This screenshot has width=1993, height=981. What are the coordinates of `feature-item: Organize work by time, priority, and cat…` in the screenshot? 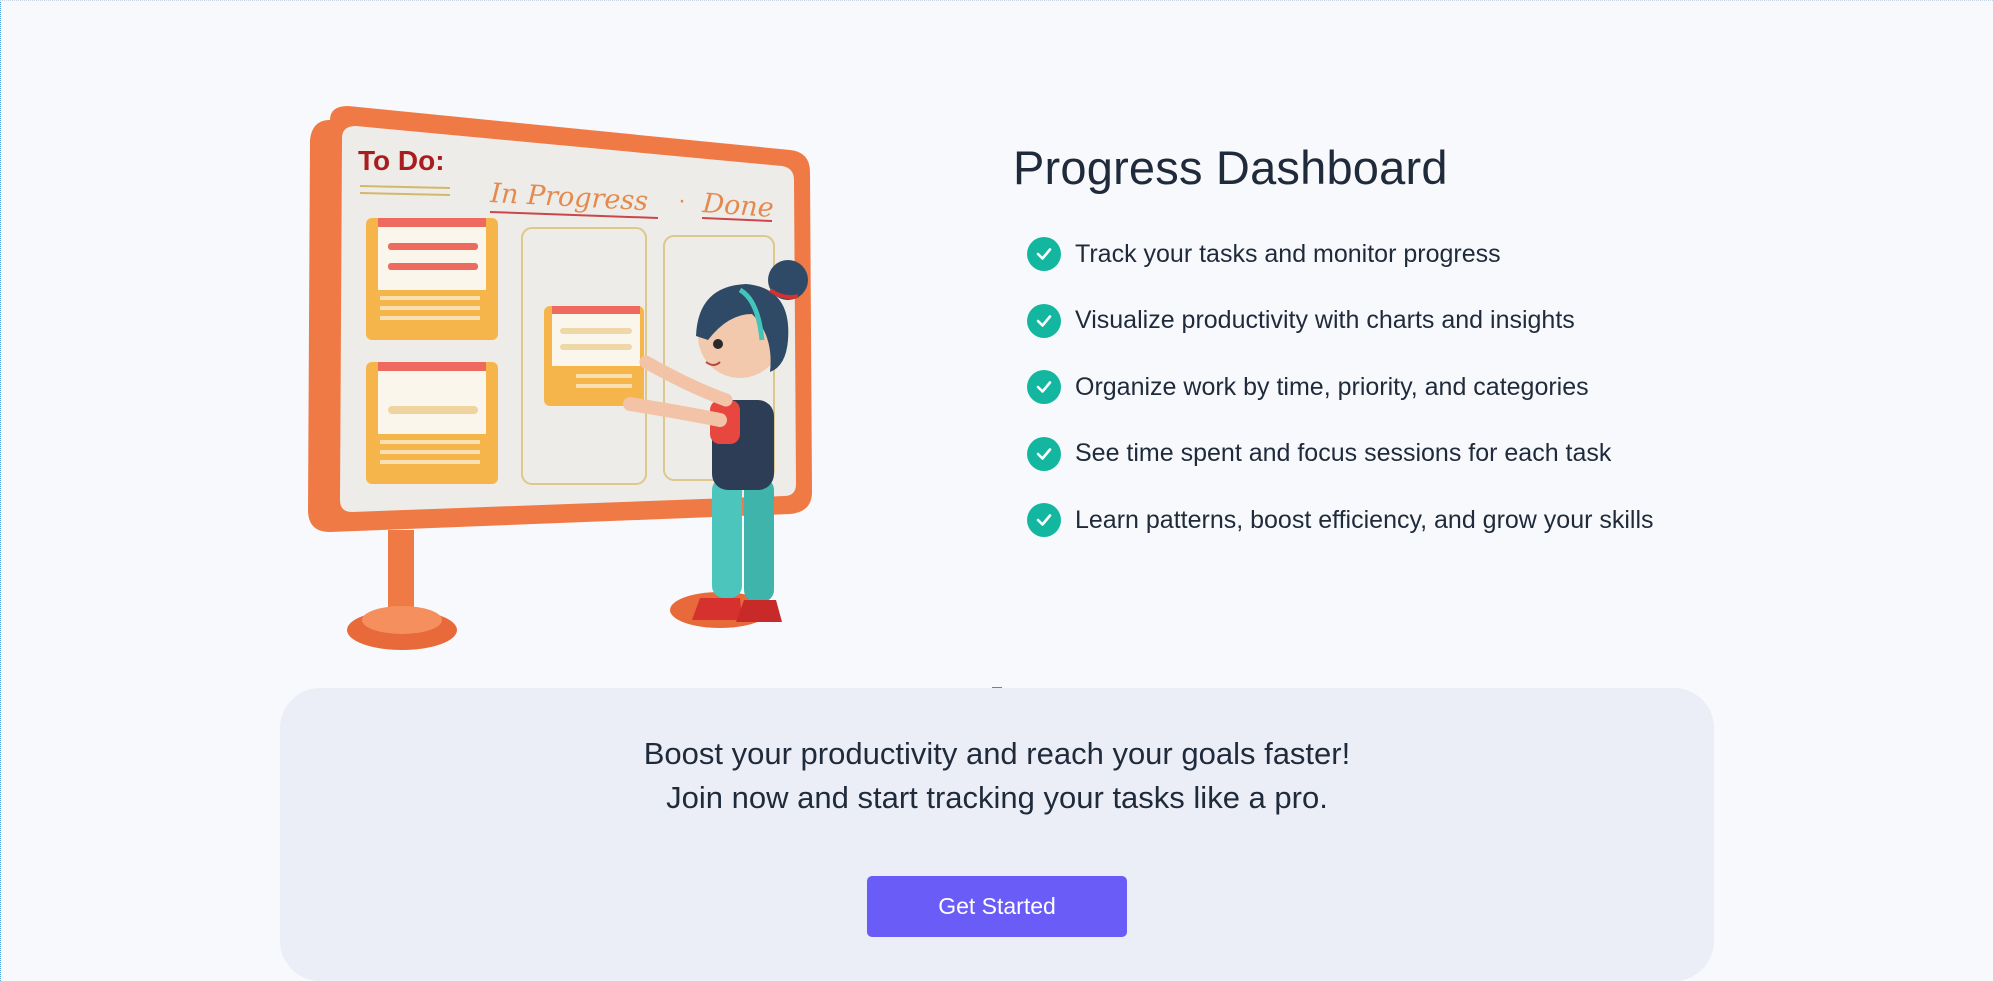 It's located at (1400, 387).